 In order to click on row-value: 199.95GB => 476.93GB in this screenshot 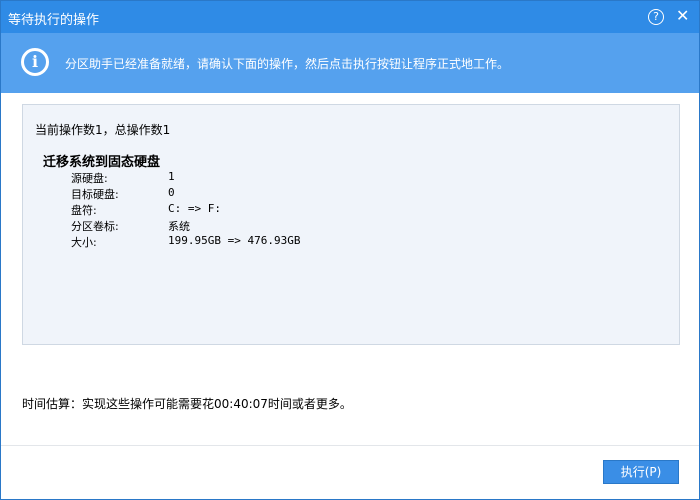, I will do `click(234, 240)`.